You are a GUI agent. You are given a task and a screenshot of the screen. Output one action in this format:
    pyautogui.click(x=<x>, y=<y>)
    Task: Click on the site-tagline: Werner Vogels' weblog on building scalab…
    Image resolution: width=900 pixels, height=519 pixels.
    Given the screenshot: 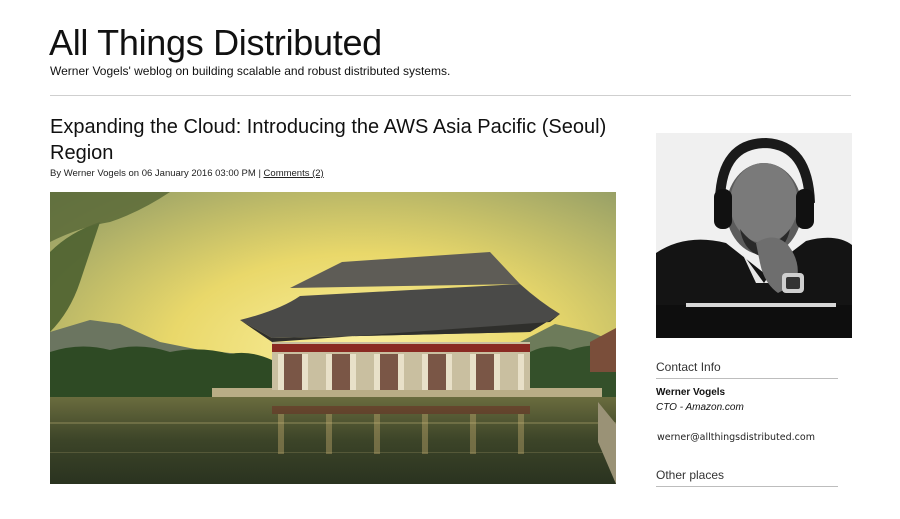 What is the action you would take?
    pyautogui.click(x=250, y=71)
    